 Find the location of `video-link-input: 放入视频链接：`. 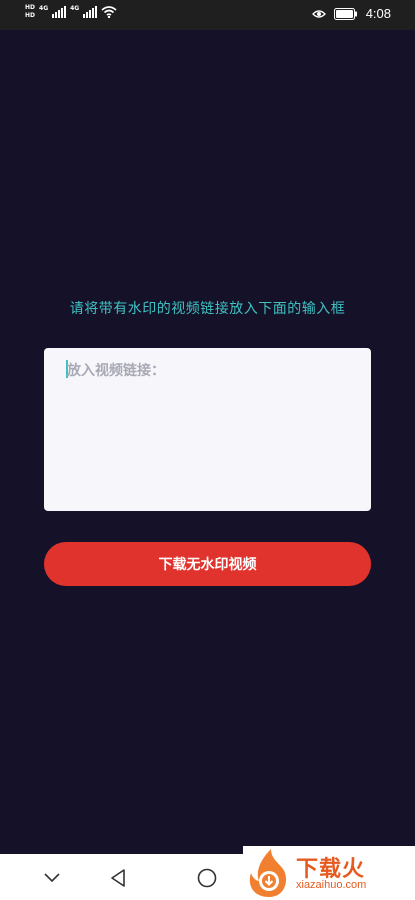

video-link-input: 放入视频链接： is located at coordinates (207, 429).